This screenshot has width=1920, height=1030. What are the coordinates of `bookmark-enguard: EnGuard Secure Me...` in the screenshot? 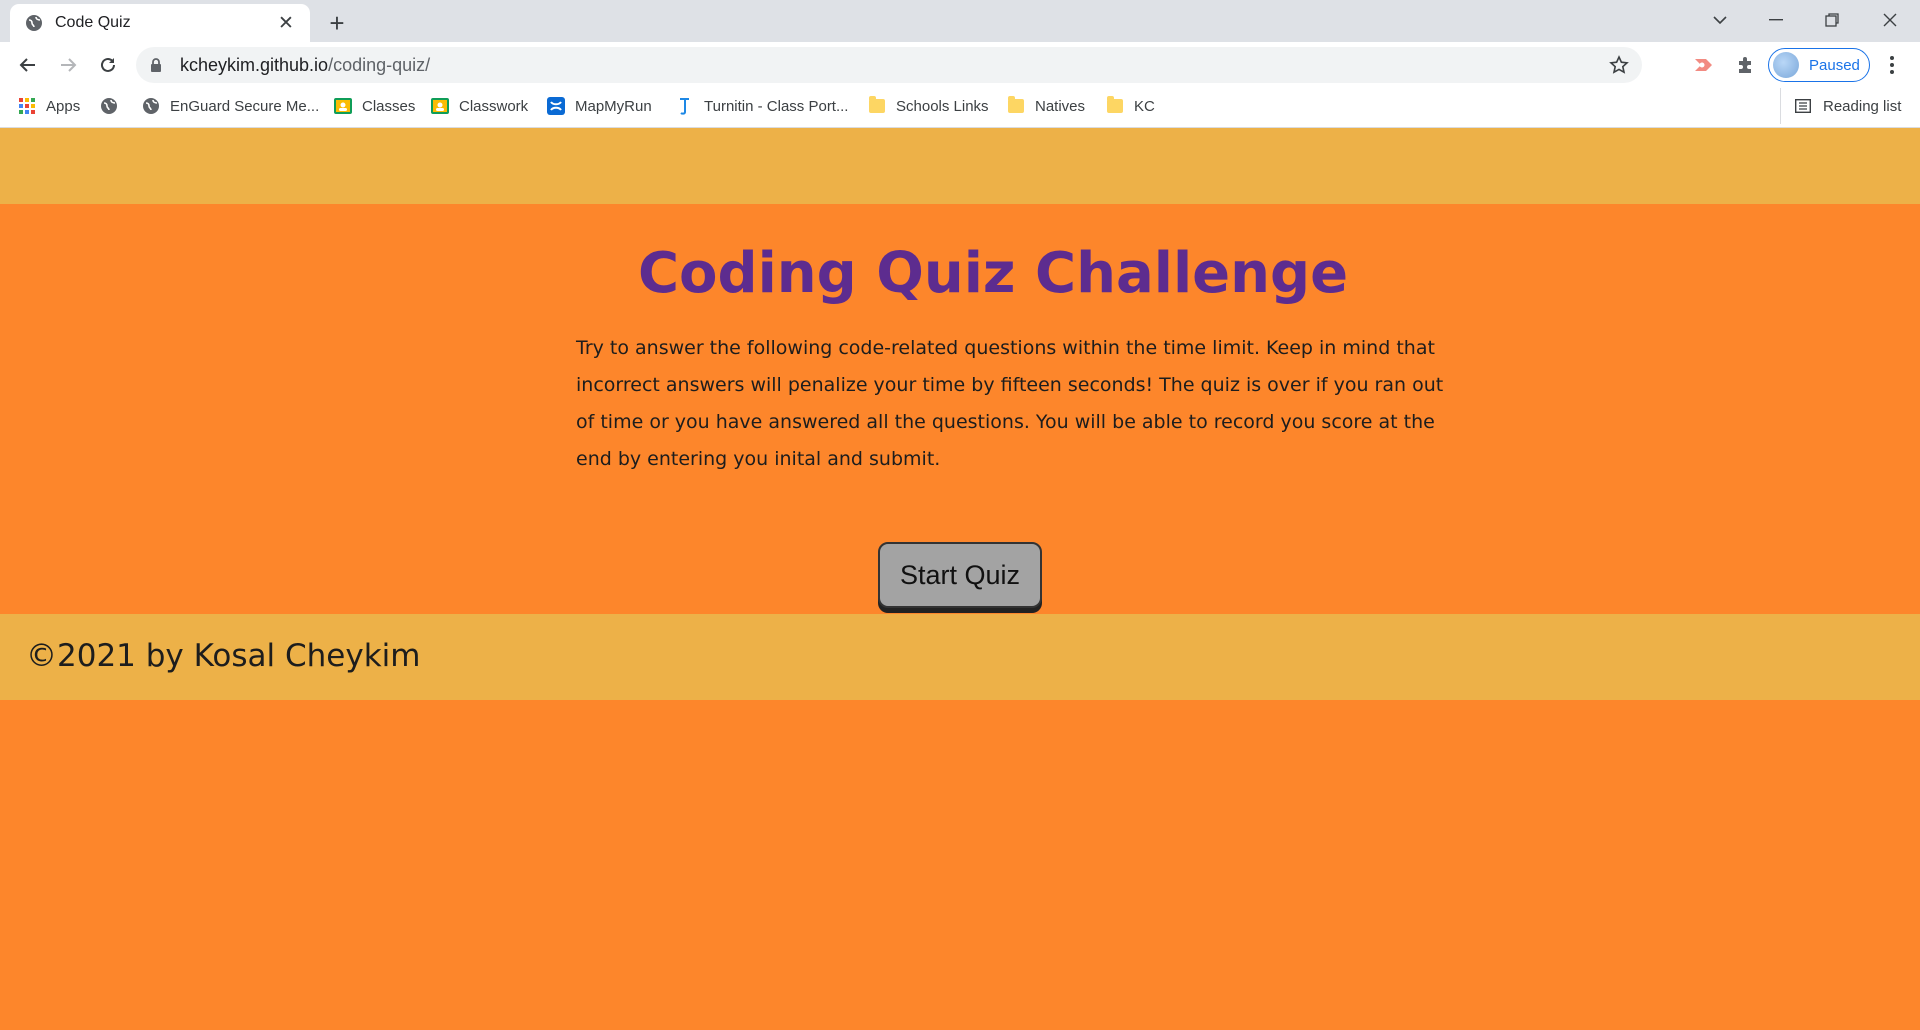 It's located at (230, 106).